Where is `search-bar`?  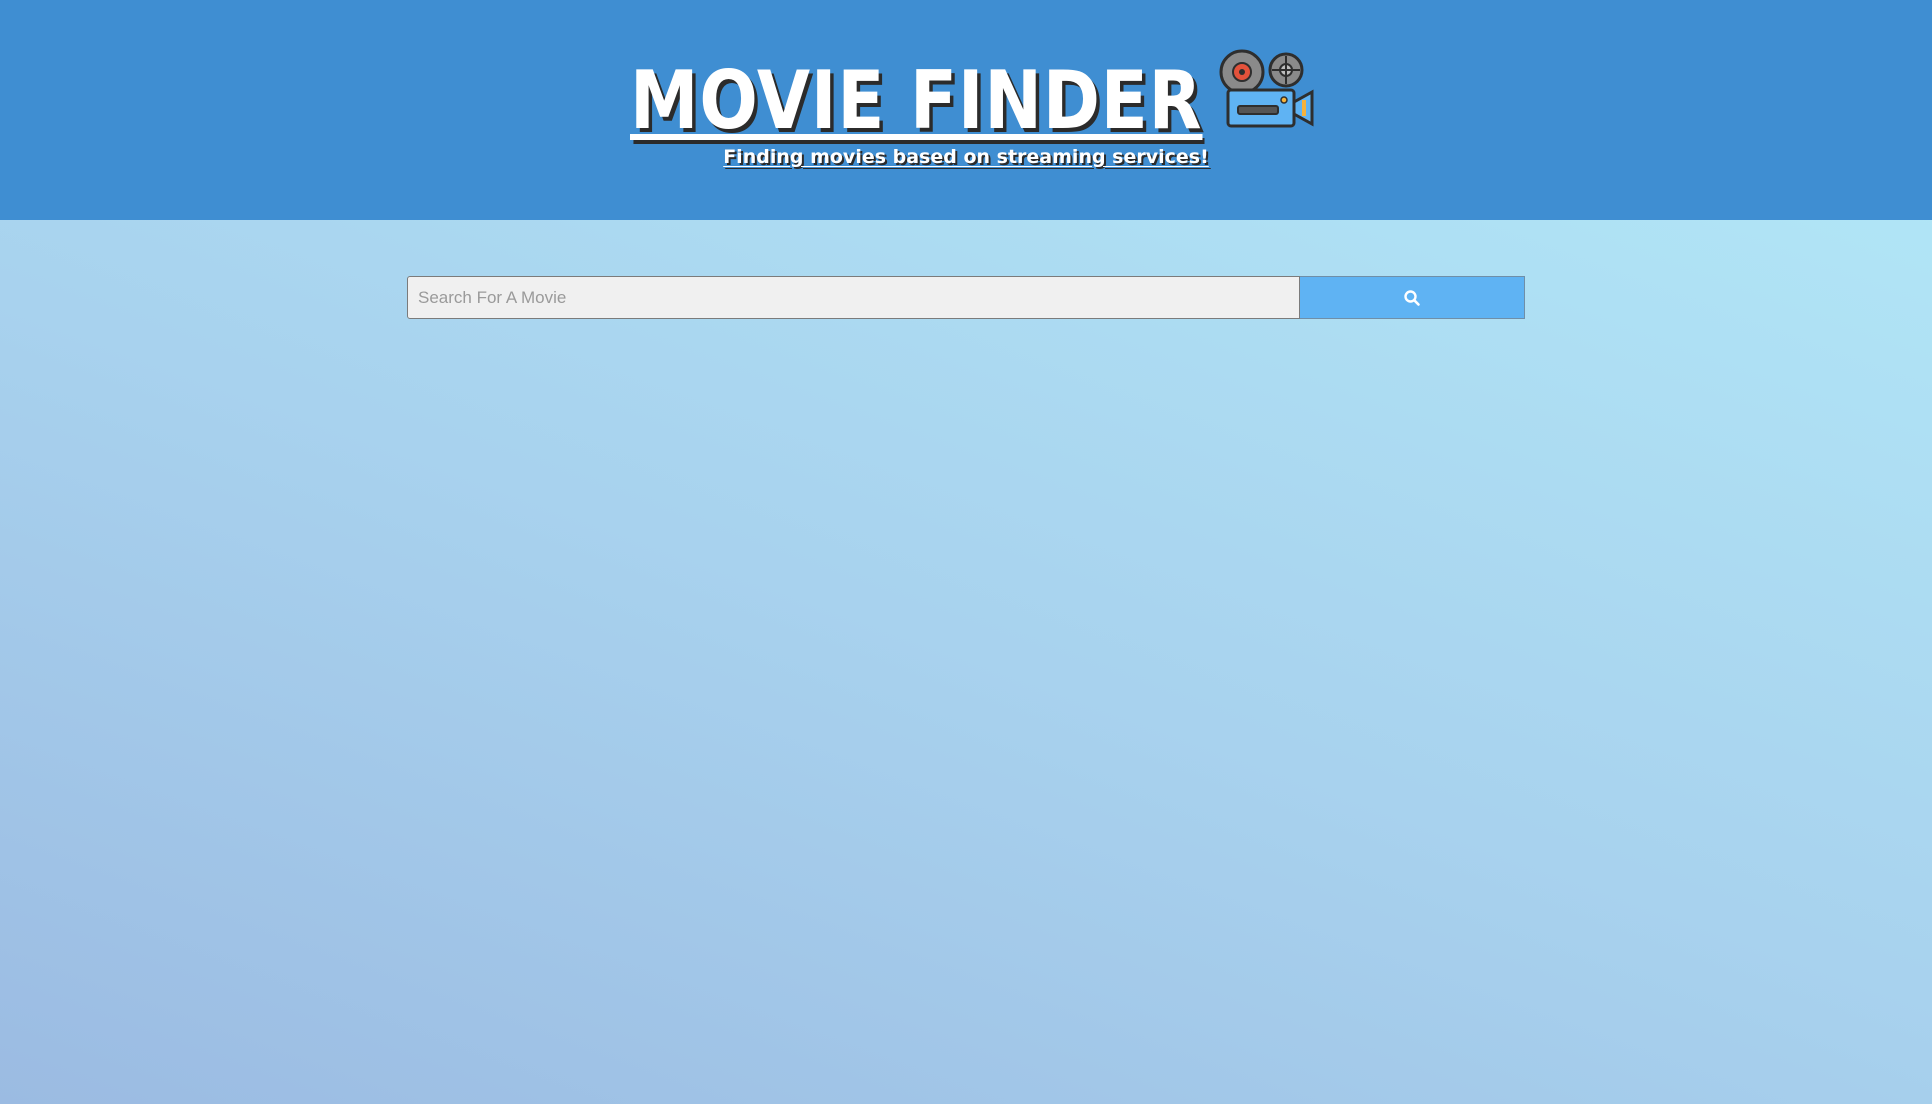
search-bar is located at coordinates (966, 297).